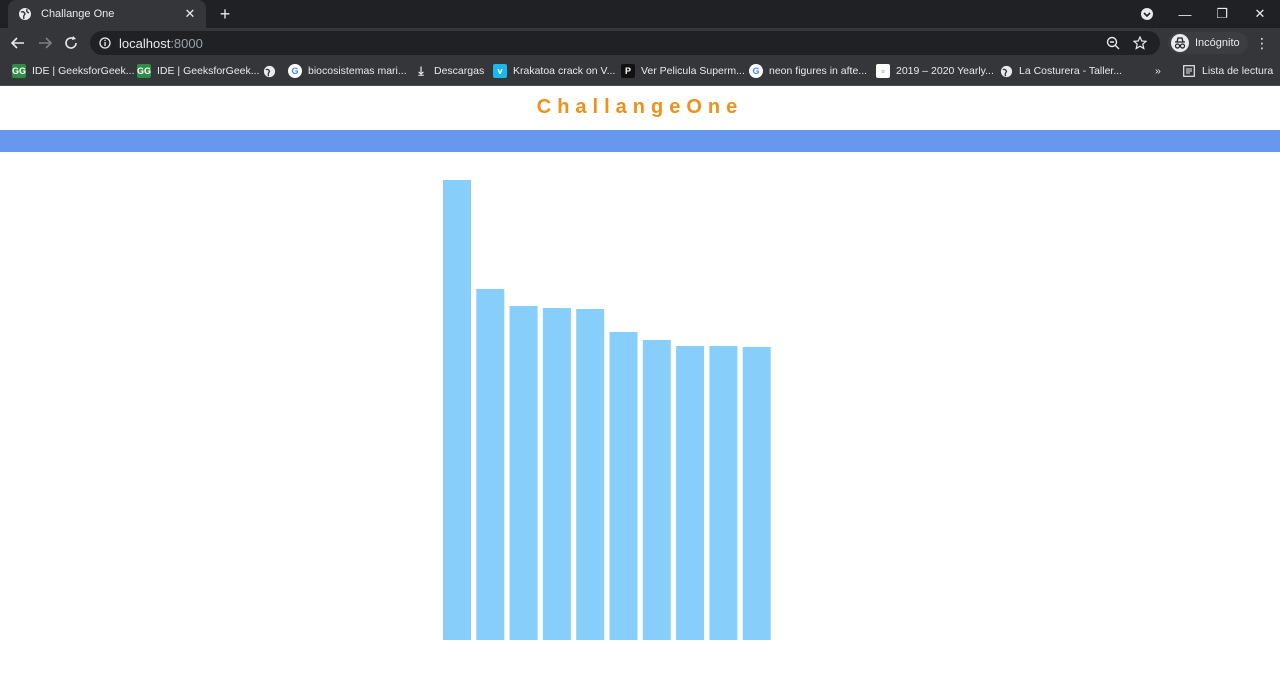  What do you see at coordinates (105, 43) in the screenshot?
I see `info-icon` at bounding box center [105, 43].